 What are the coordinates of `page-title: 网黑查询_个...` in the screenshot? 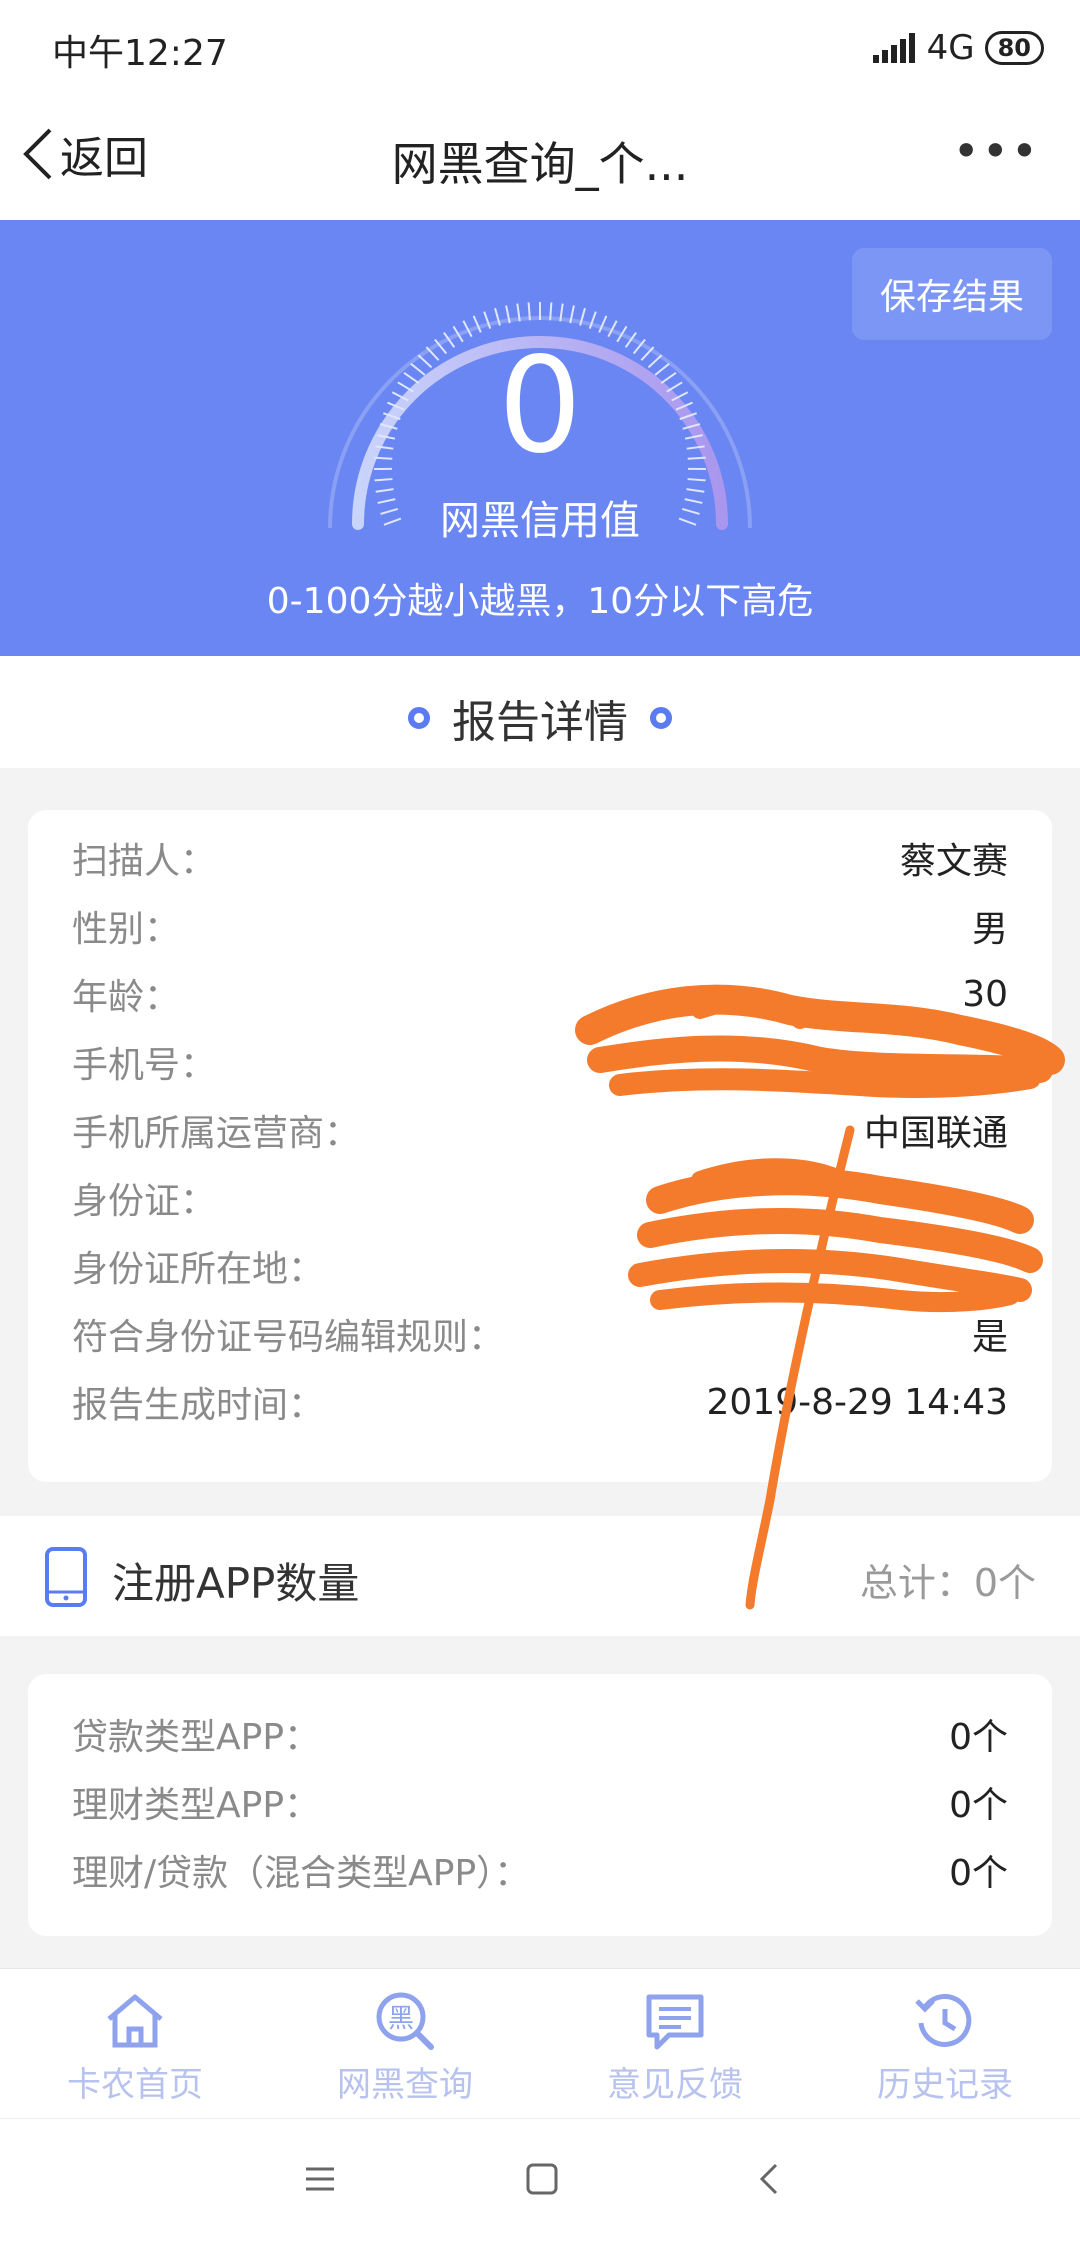 It's located at (540, 161).